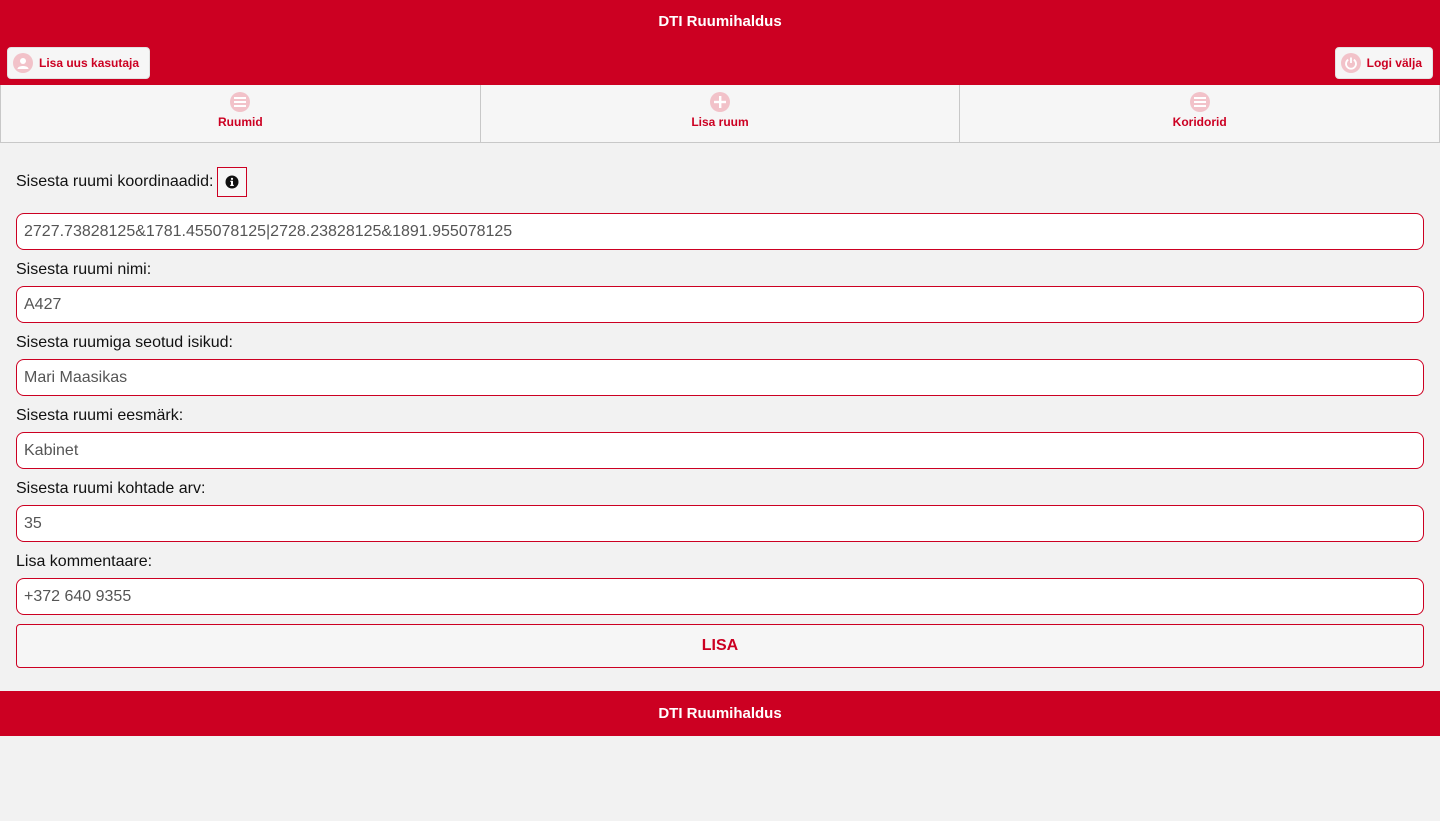  I want to click on info-button, so click(232, 182).